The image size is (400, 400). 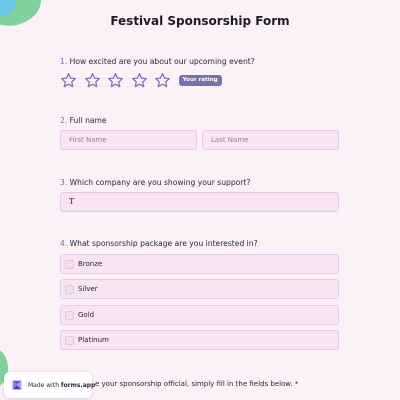 I want to click on package-option-label: Gold, so click(x=86, y=315).